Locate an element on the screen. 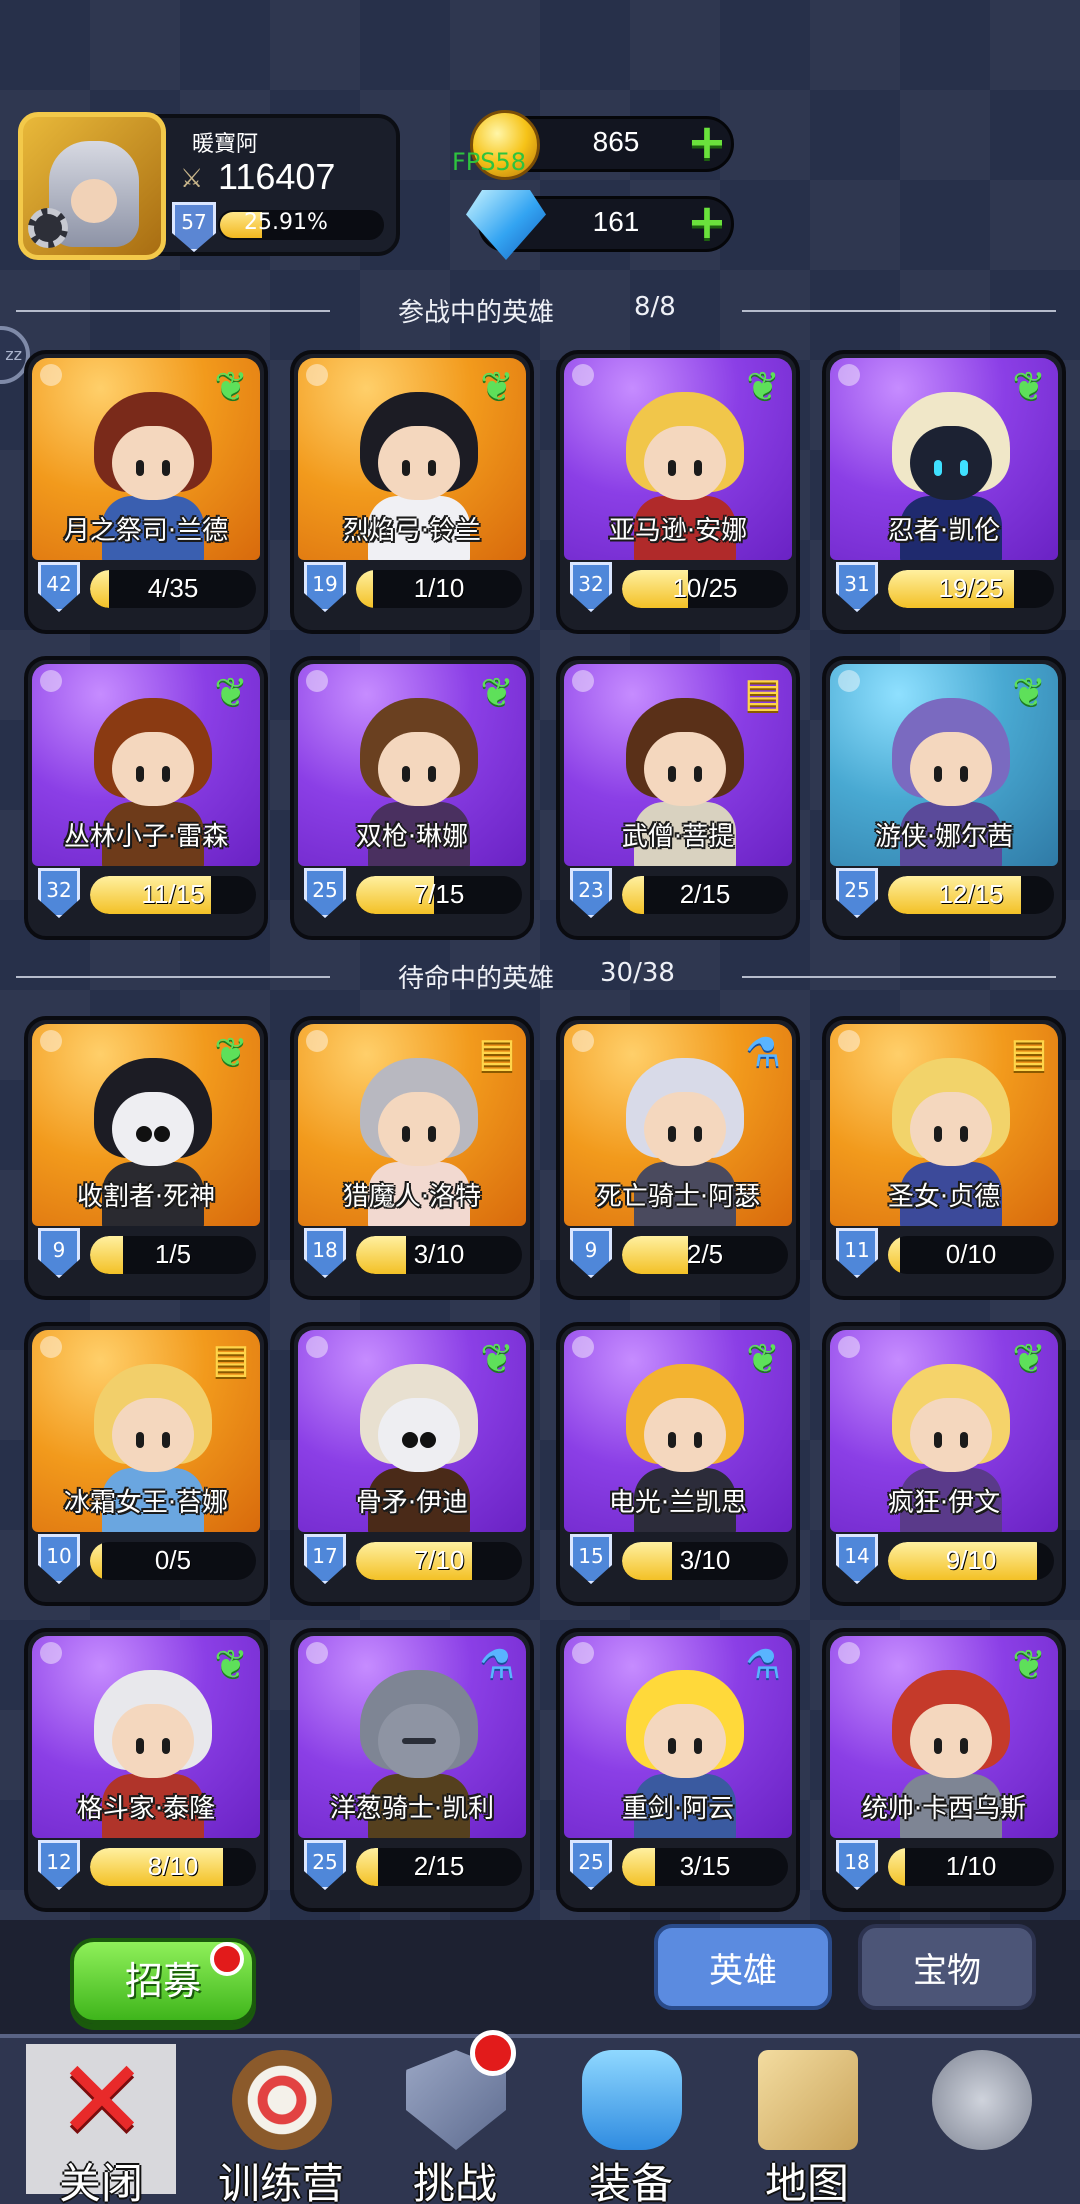 The width and height of the screenshot is (1080, 2204). add-gold-button: + is located at coordinates (707, 142).